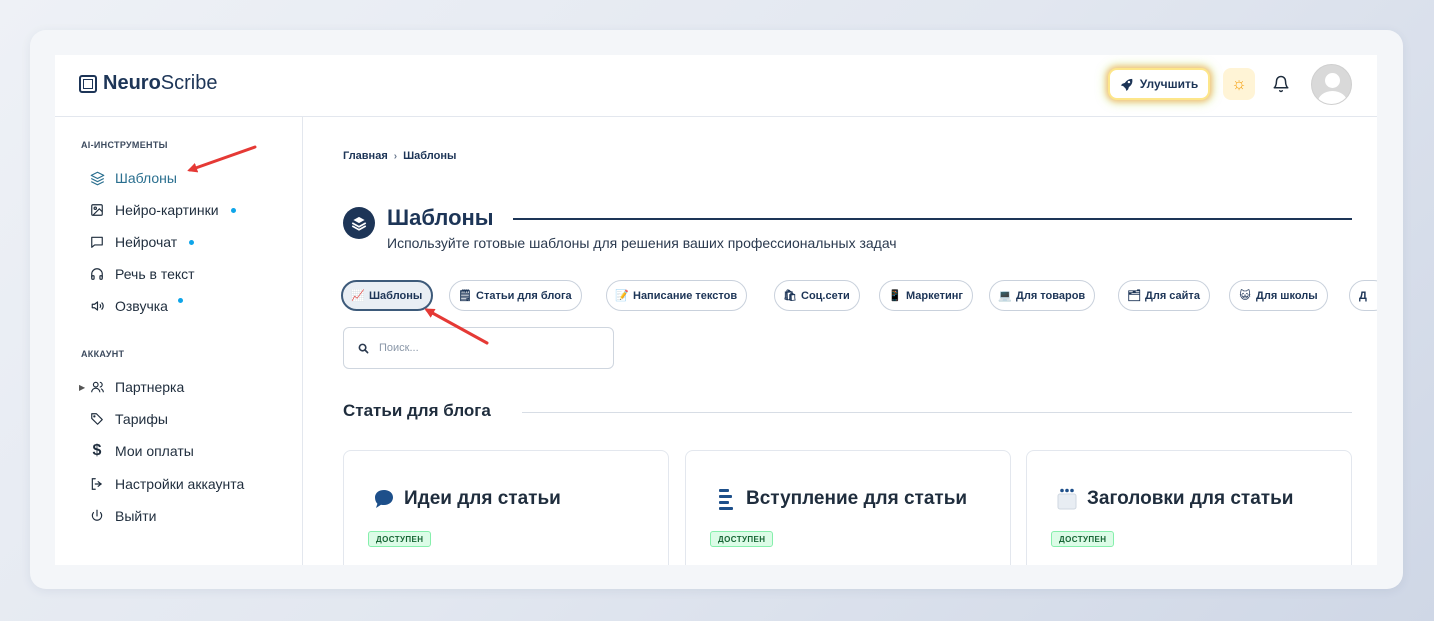  I want to click on theme-toggle-sun-icon: ☼, so click(1239, 84).